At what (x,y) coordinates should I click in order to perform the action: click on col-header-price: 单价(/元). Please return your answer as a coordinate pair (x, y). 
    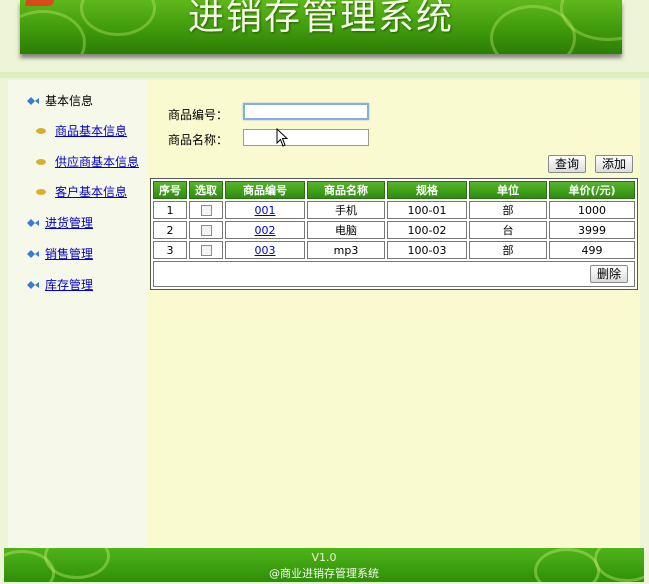
    Looking at the image, I should click on (592, 190).